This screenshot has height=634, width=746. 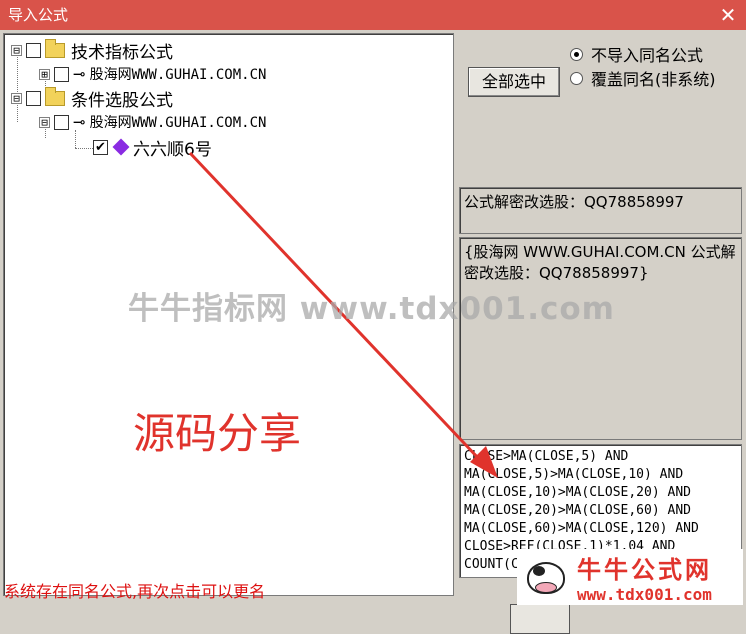 I want to click on watermark: 牛牛指标网 www.tdx001.com, so click(x=371, y=309).